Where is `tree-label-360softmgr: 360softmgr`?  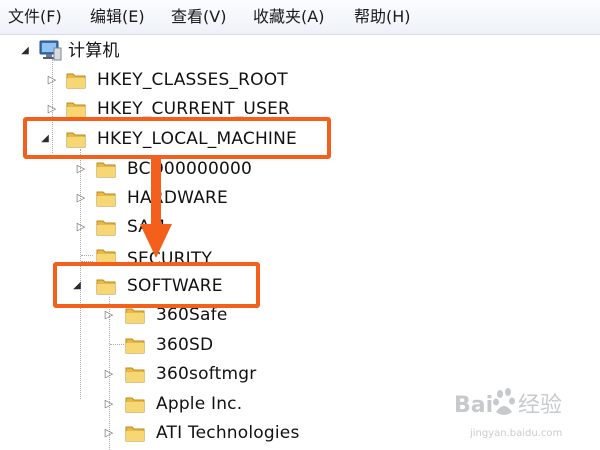
tree-label-360softmgr: 360softmgr is located at coordinates (206, 374).